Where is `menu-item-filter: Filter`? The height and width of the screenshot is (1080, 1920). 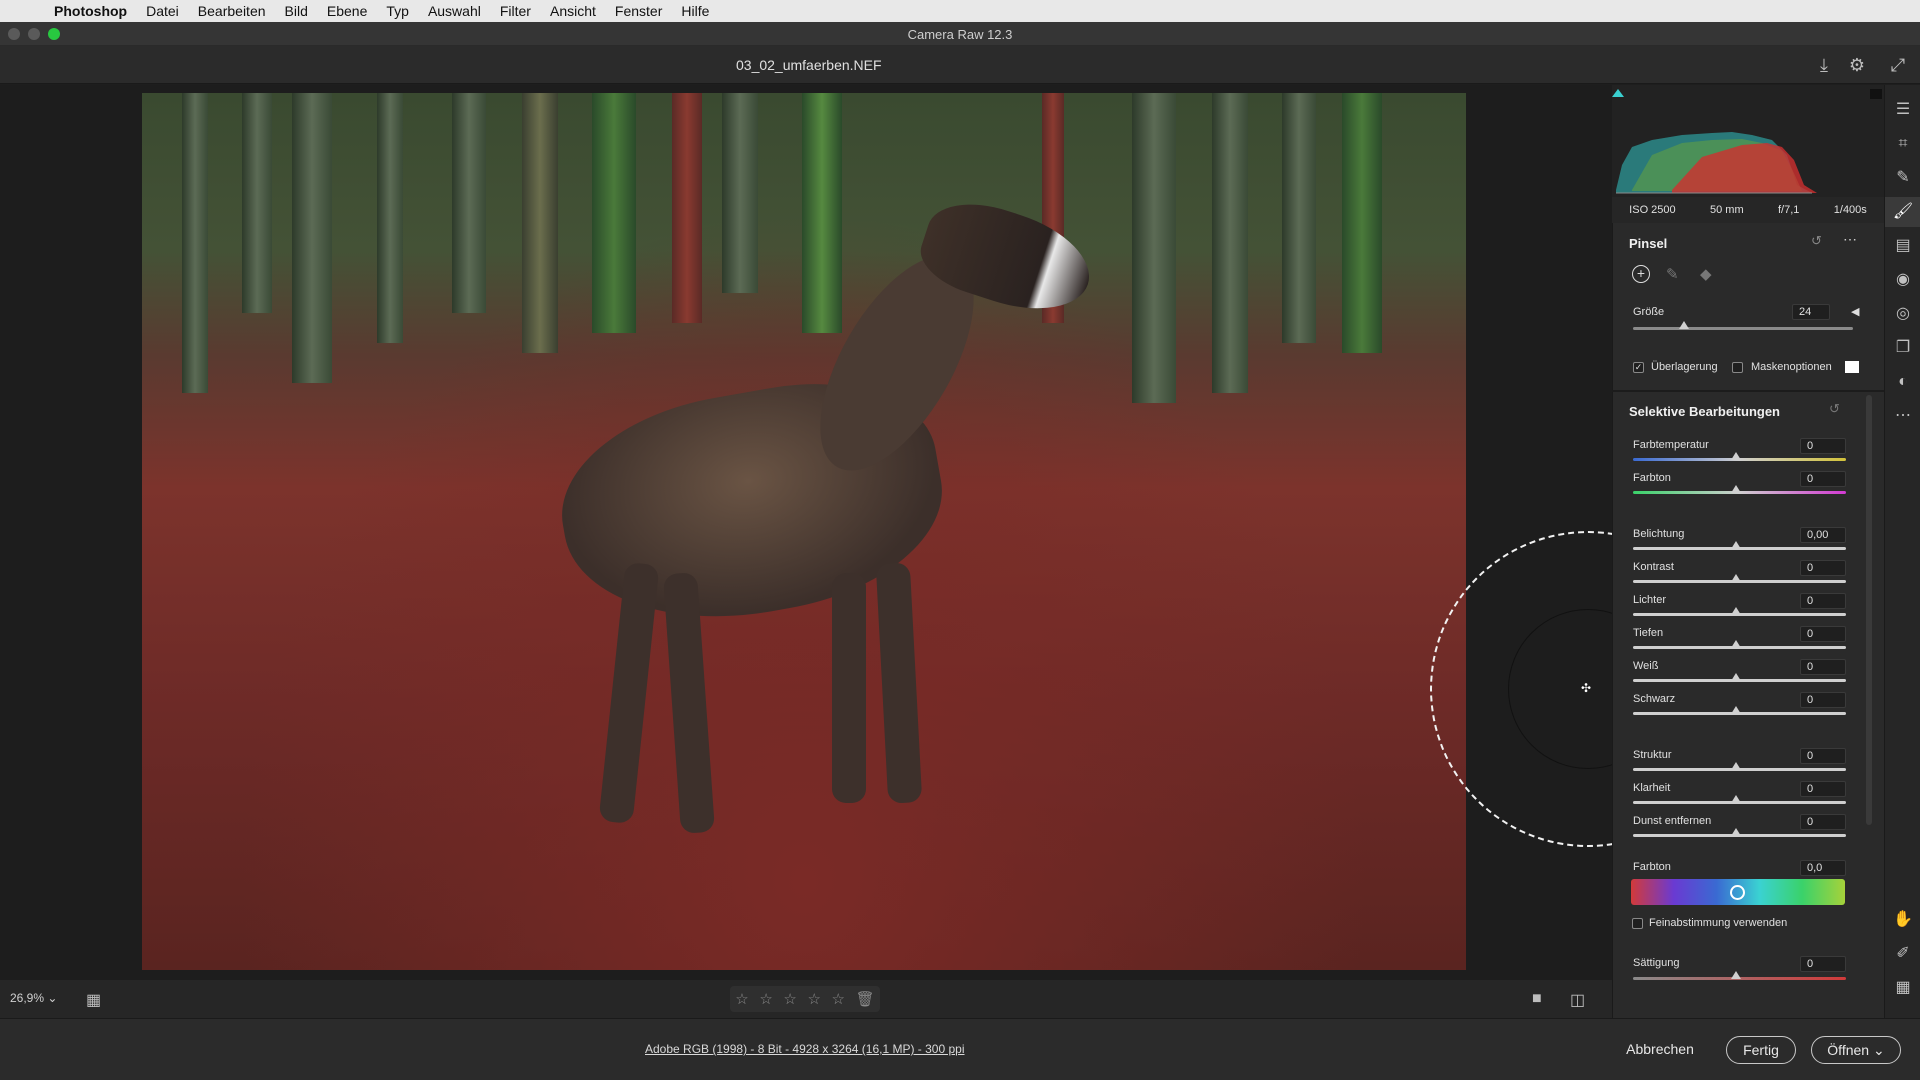 menu-item-filter: Filter is located at coordinates (515, 11).